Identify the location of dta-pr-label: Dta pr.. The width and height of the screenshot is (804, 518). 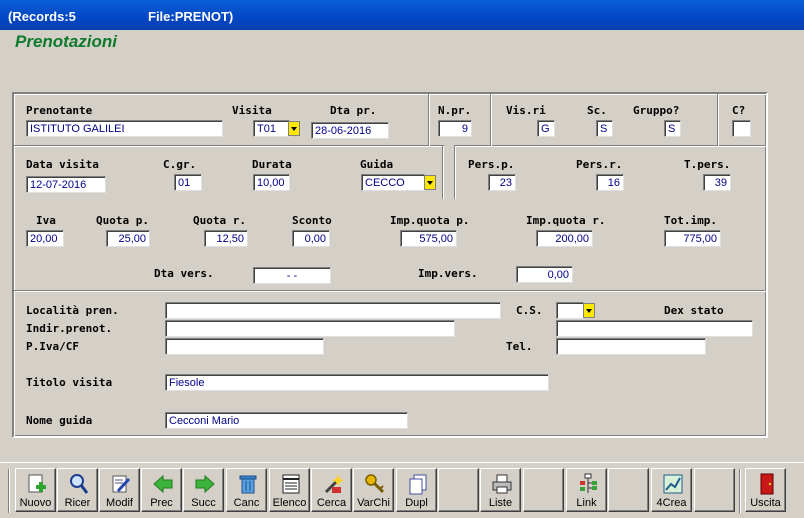
(353, 110).